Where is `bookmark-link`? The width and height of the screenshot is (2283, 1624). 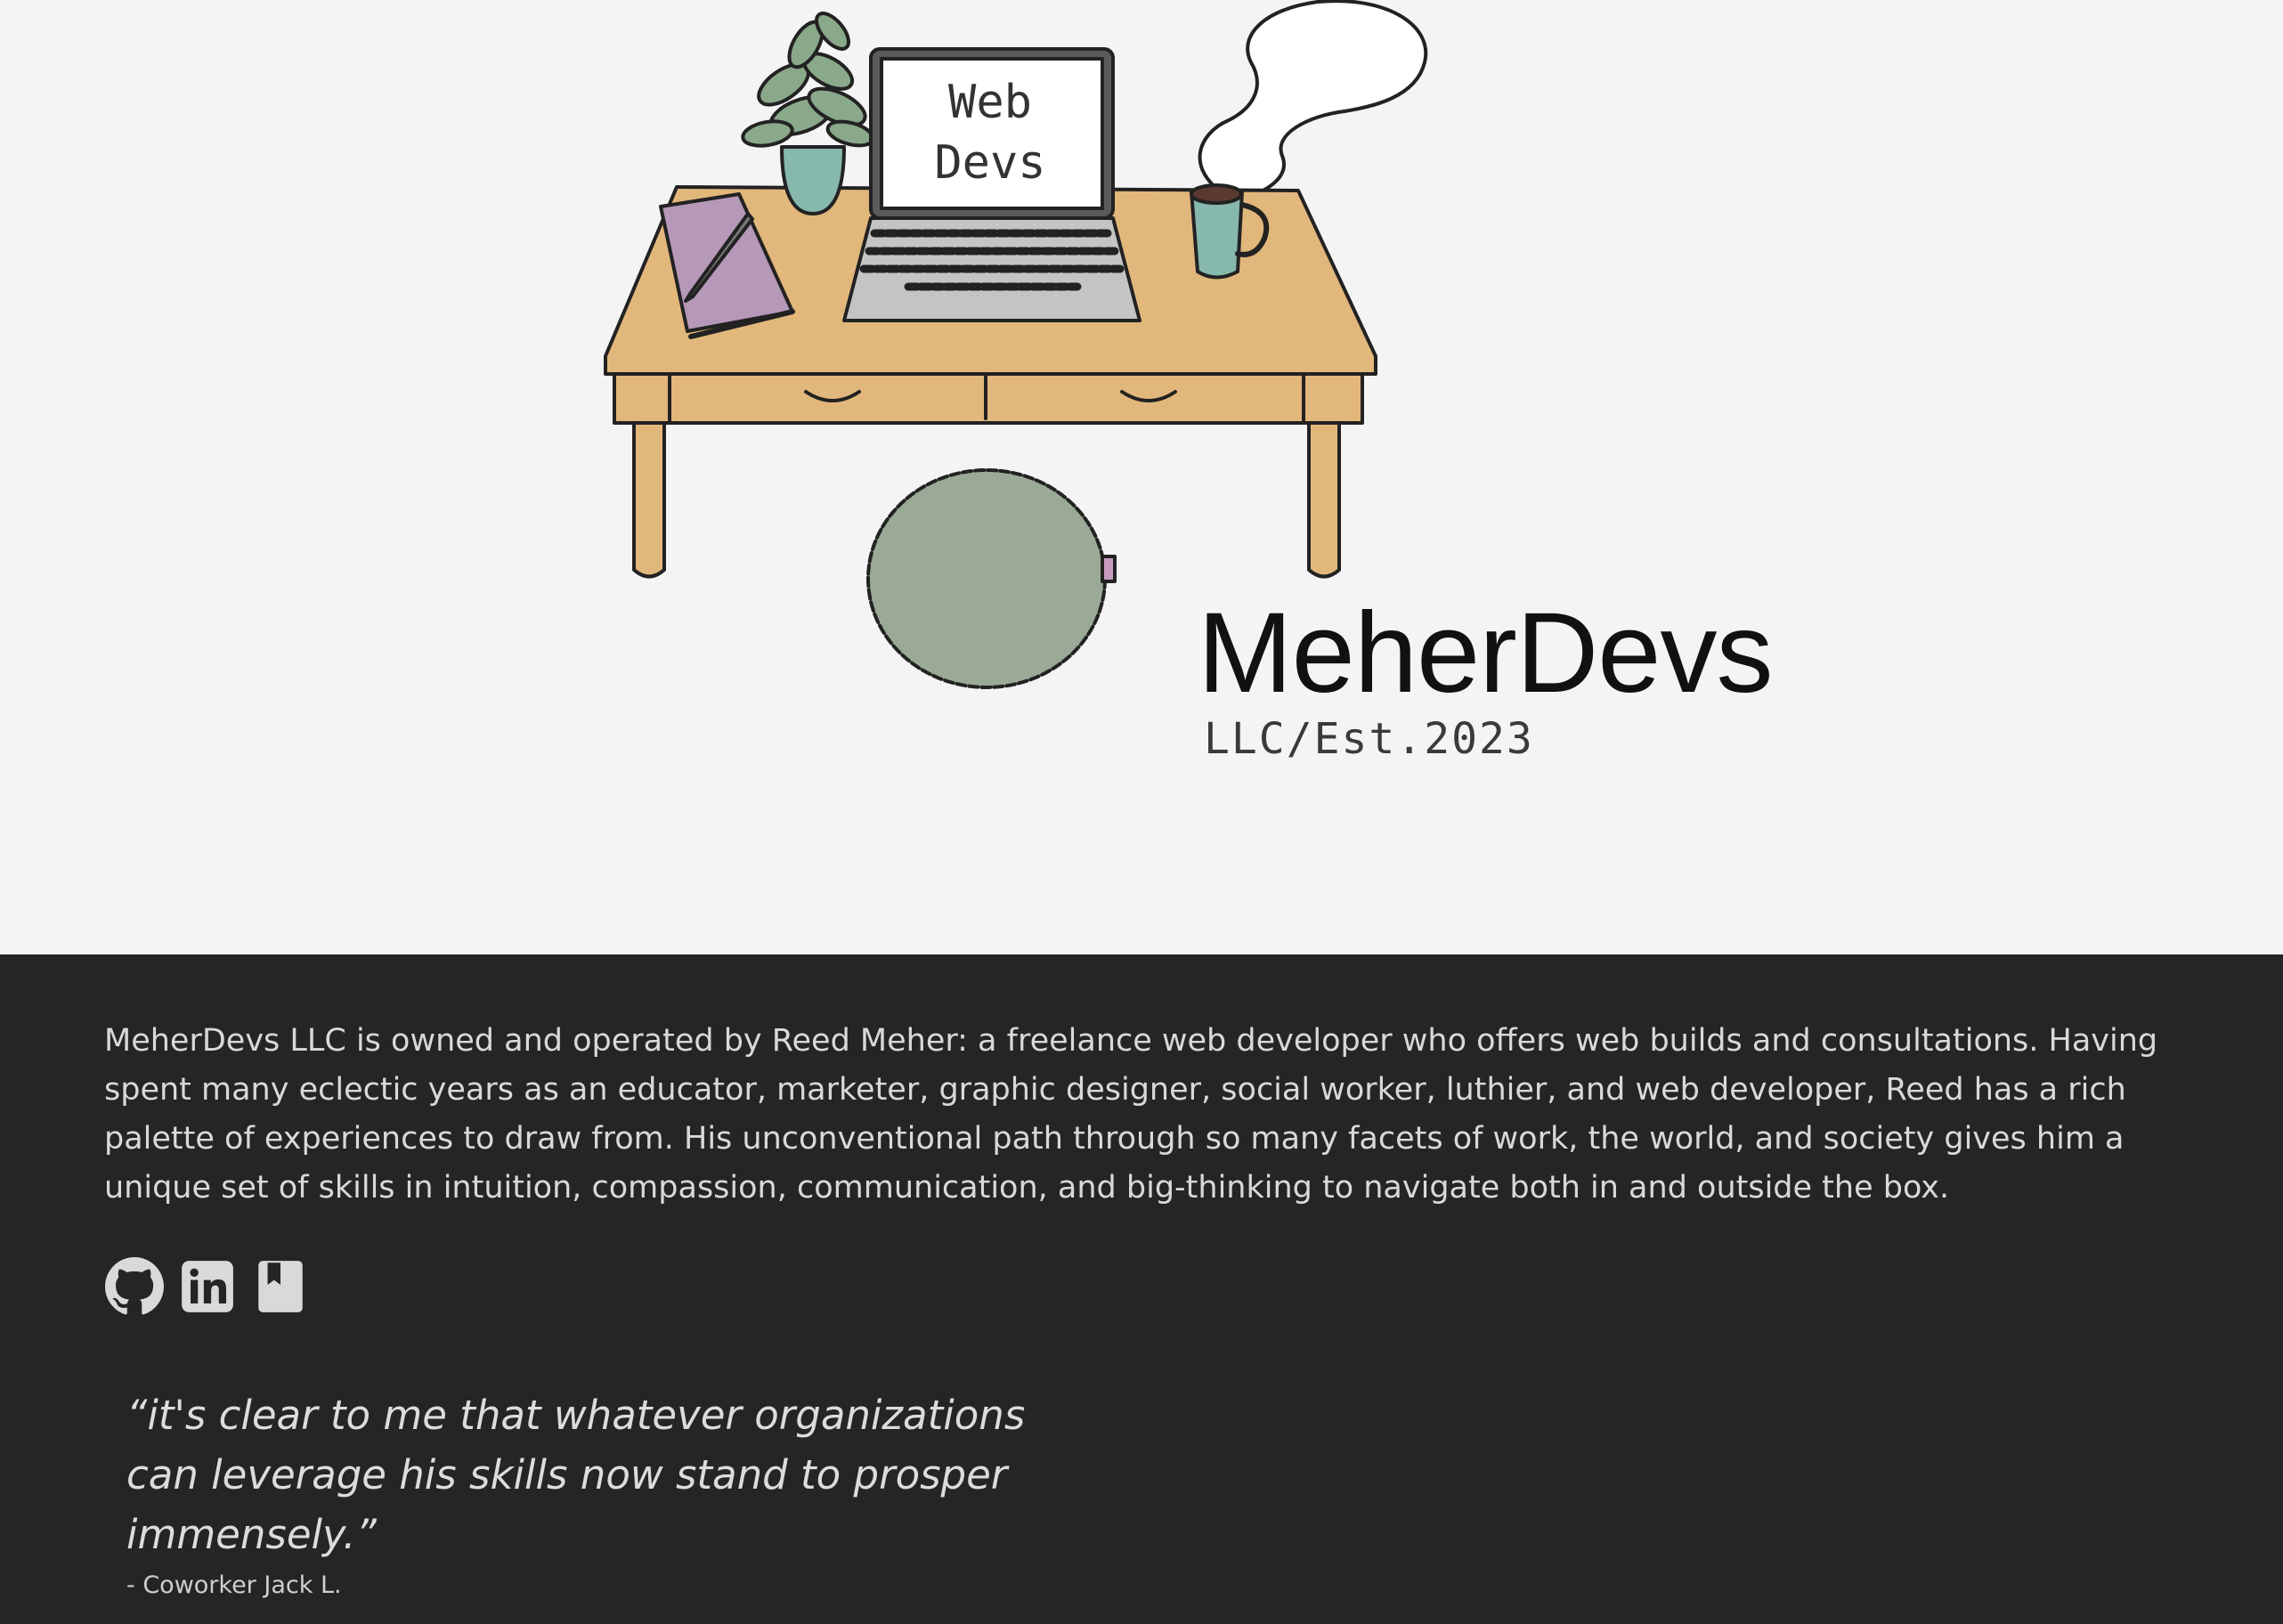
bookmark-link is located at coordinates (280, 1286).